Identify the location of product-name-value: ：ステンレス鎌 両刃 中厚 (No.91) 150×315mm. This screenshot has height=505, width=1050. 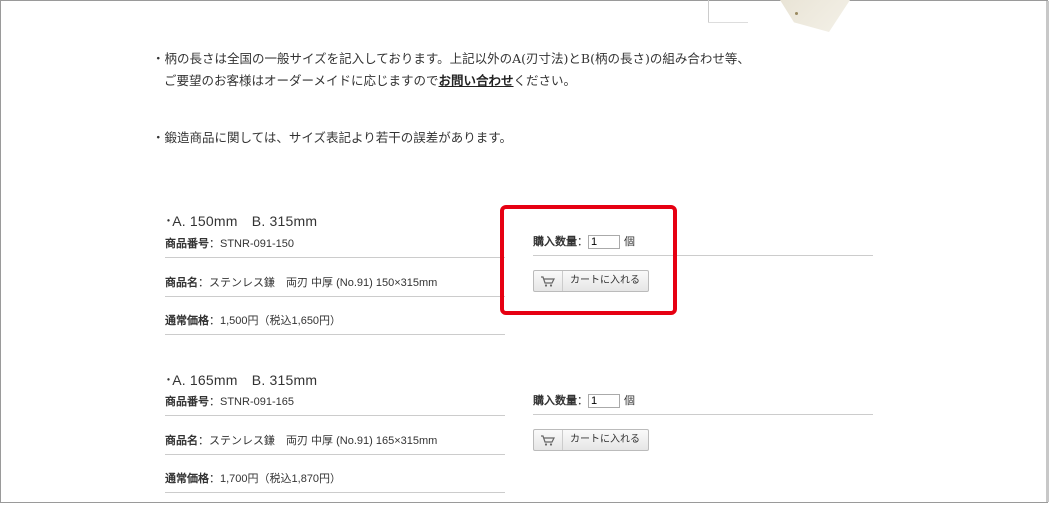
(318, 283).